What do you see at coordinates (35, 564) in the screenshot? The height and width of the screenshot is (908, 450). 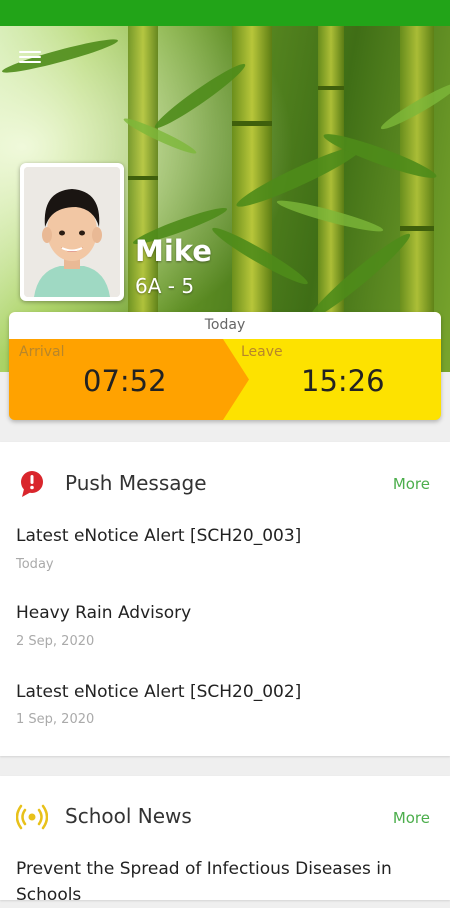 I see `message-date: Today` at bounding box center [35, 564].